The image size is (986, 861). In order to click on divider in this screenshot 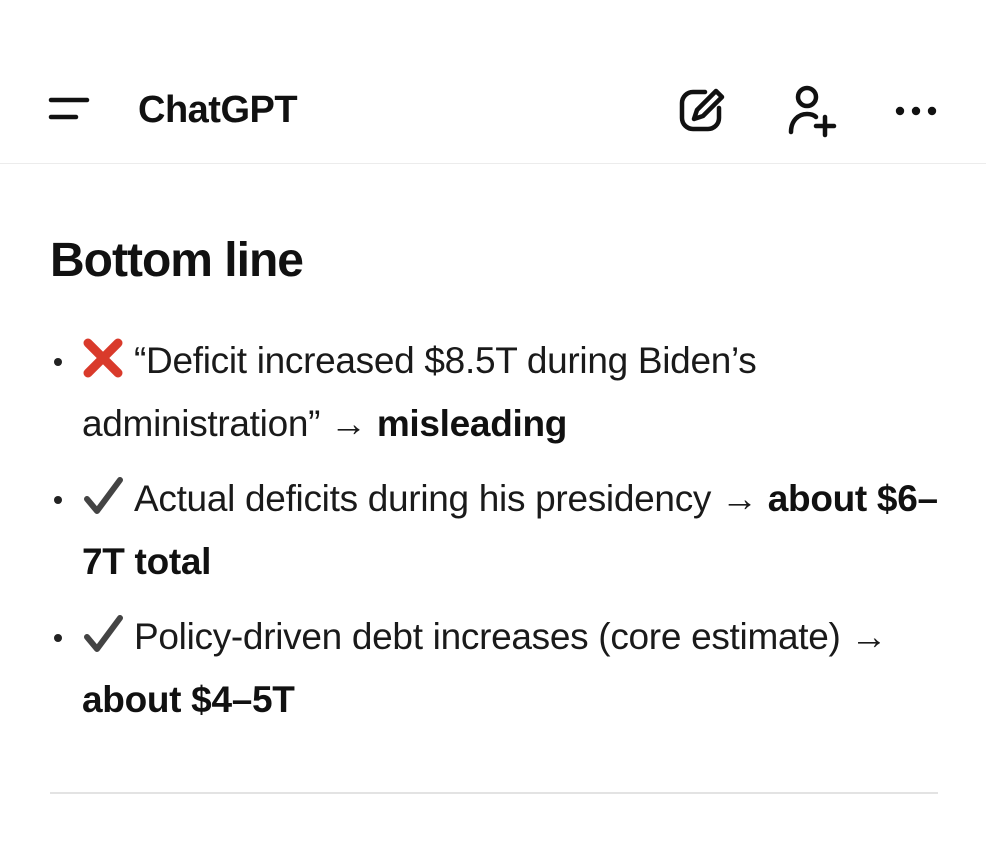, I will do `click(494, 793)`.